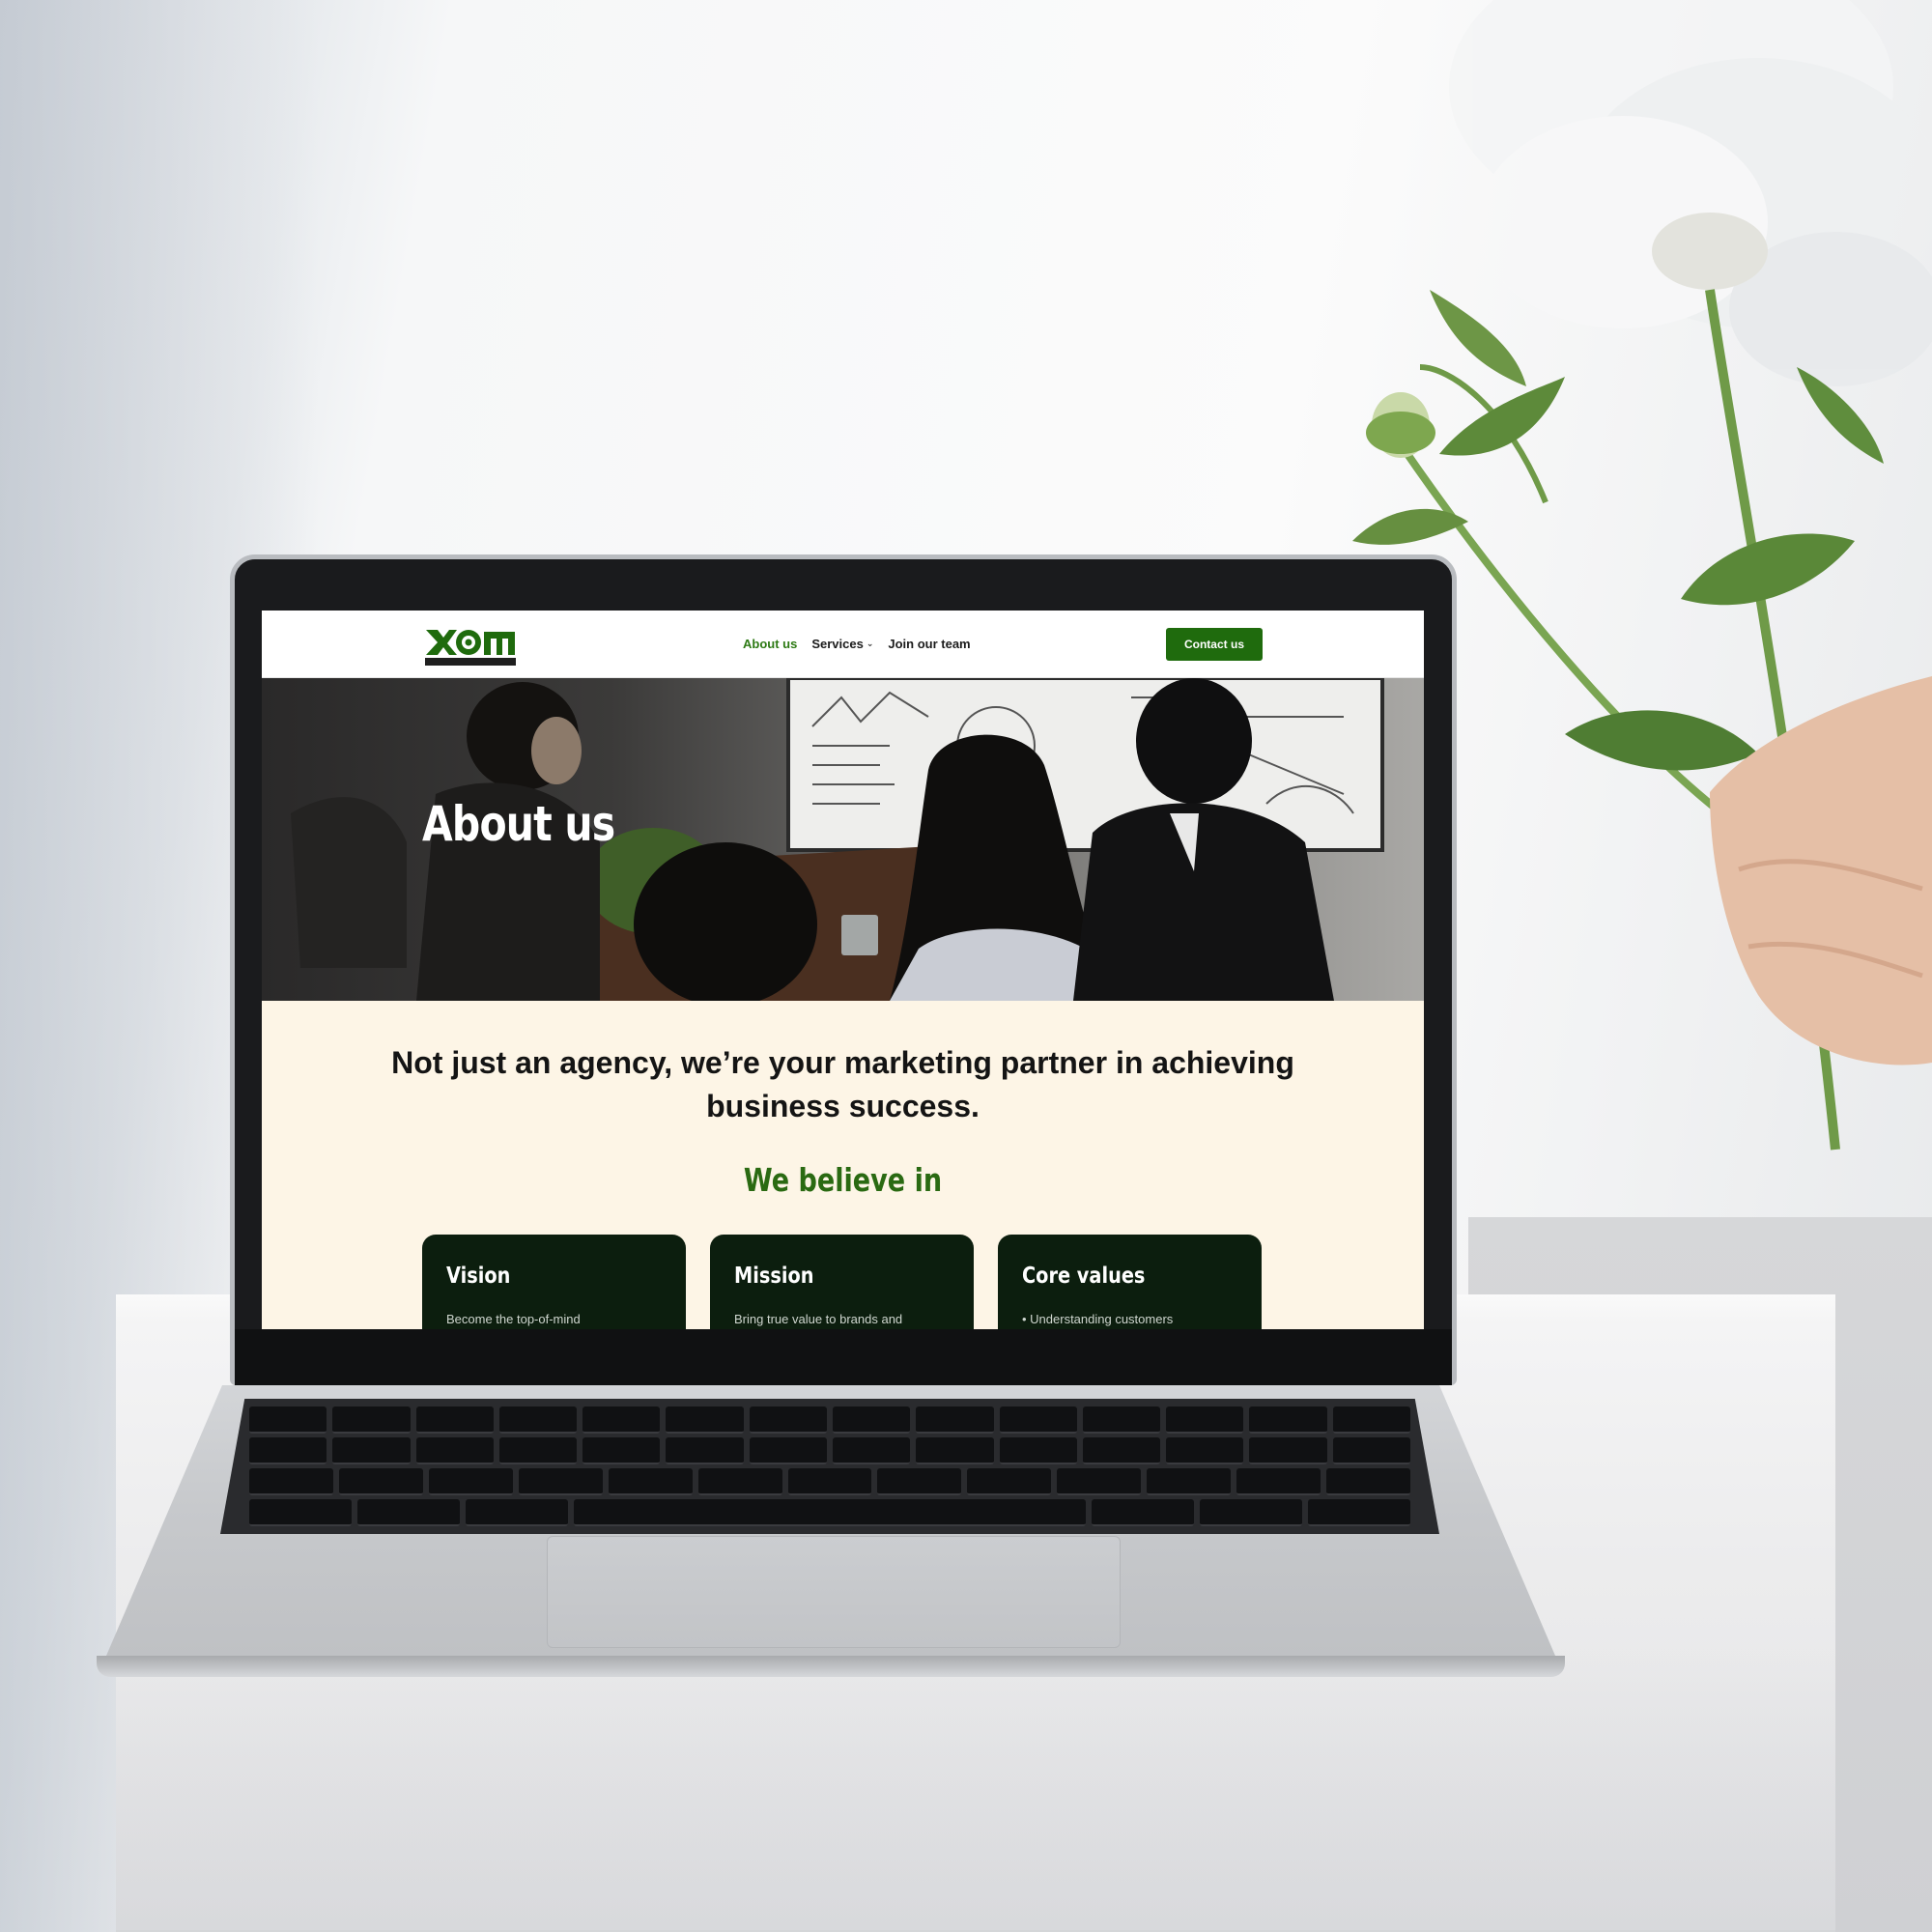 This screenshot has height=1932, width=1932. Describe the element at coordinates (870, 643) in the screenshot. I see `chevron-down-icon: ⌄` at that location.